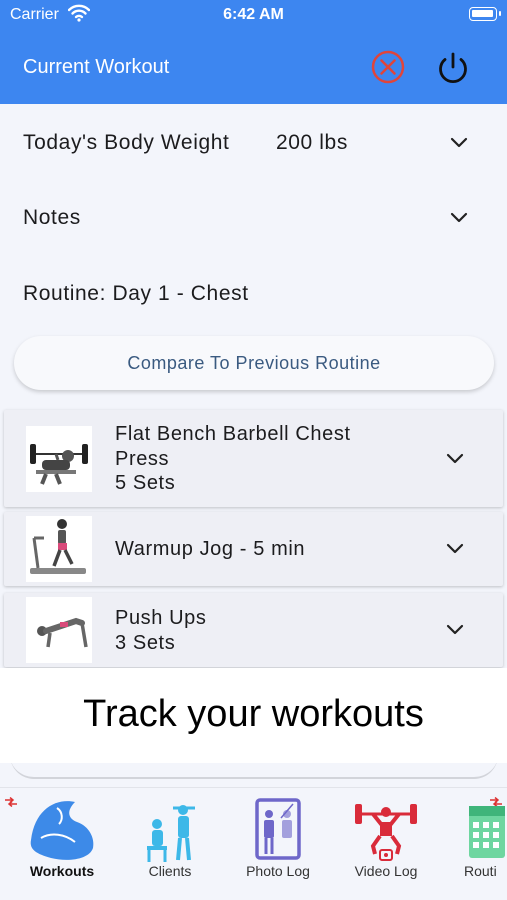  I want to click on status-bar: Carrier 6:42 AM, so click(253, 16).